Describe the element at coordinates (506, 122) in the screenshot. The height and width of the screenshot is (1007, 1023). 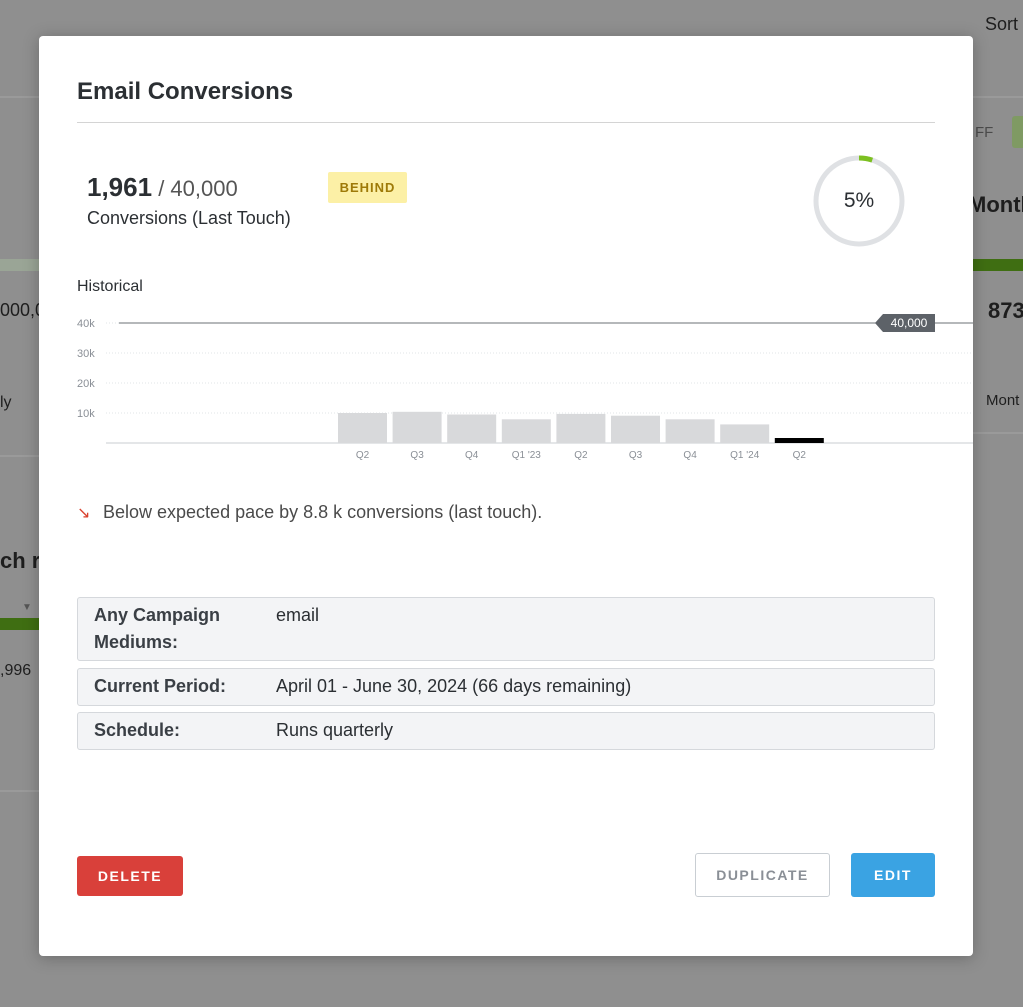
I see `title-divider` at that location.